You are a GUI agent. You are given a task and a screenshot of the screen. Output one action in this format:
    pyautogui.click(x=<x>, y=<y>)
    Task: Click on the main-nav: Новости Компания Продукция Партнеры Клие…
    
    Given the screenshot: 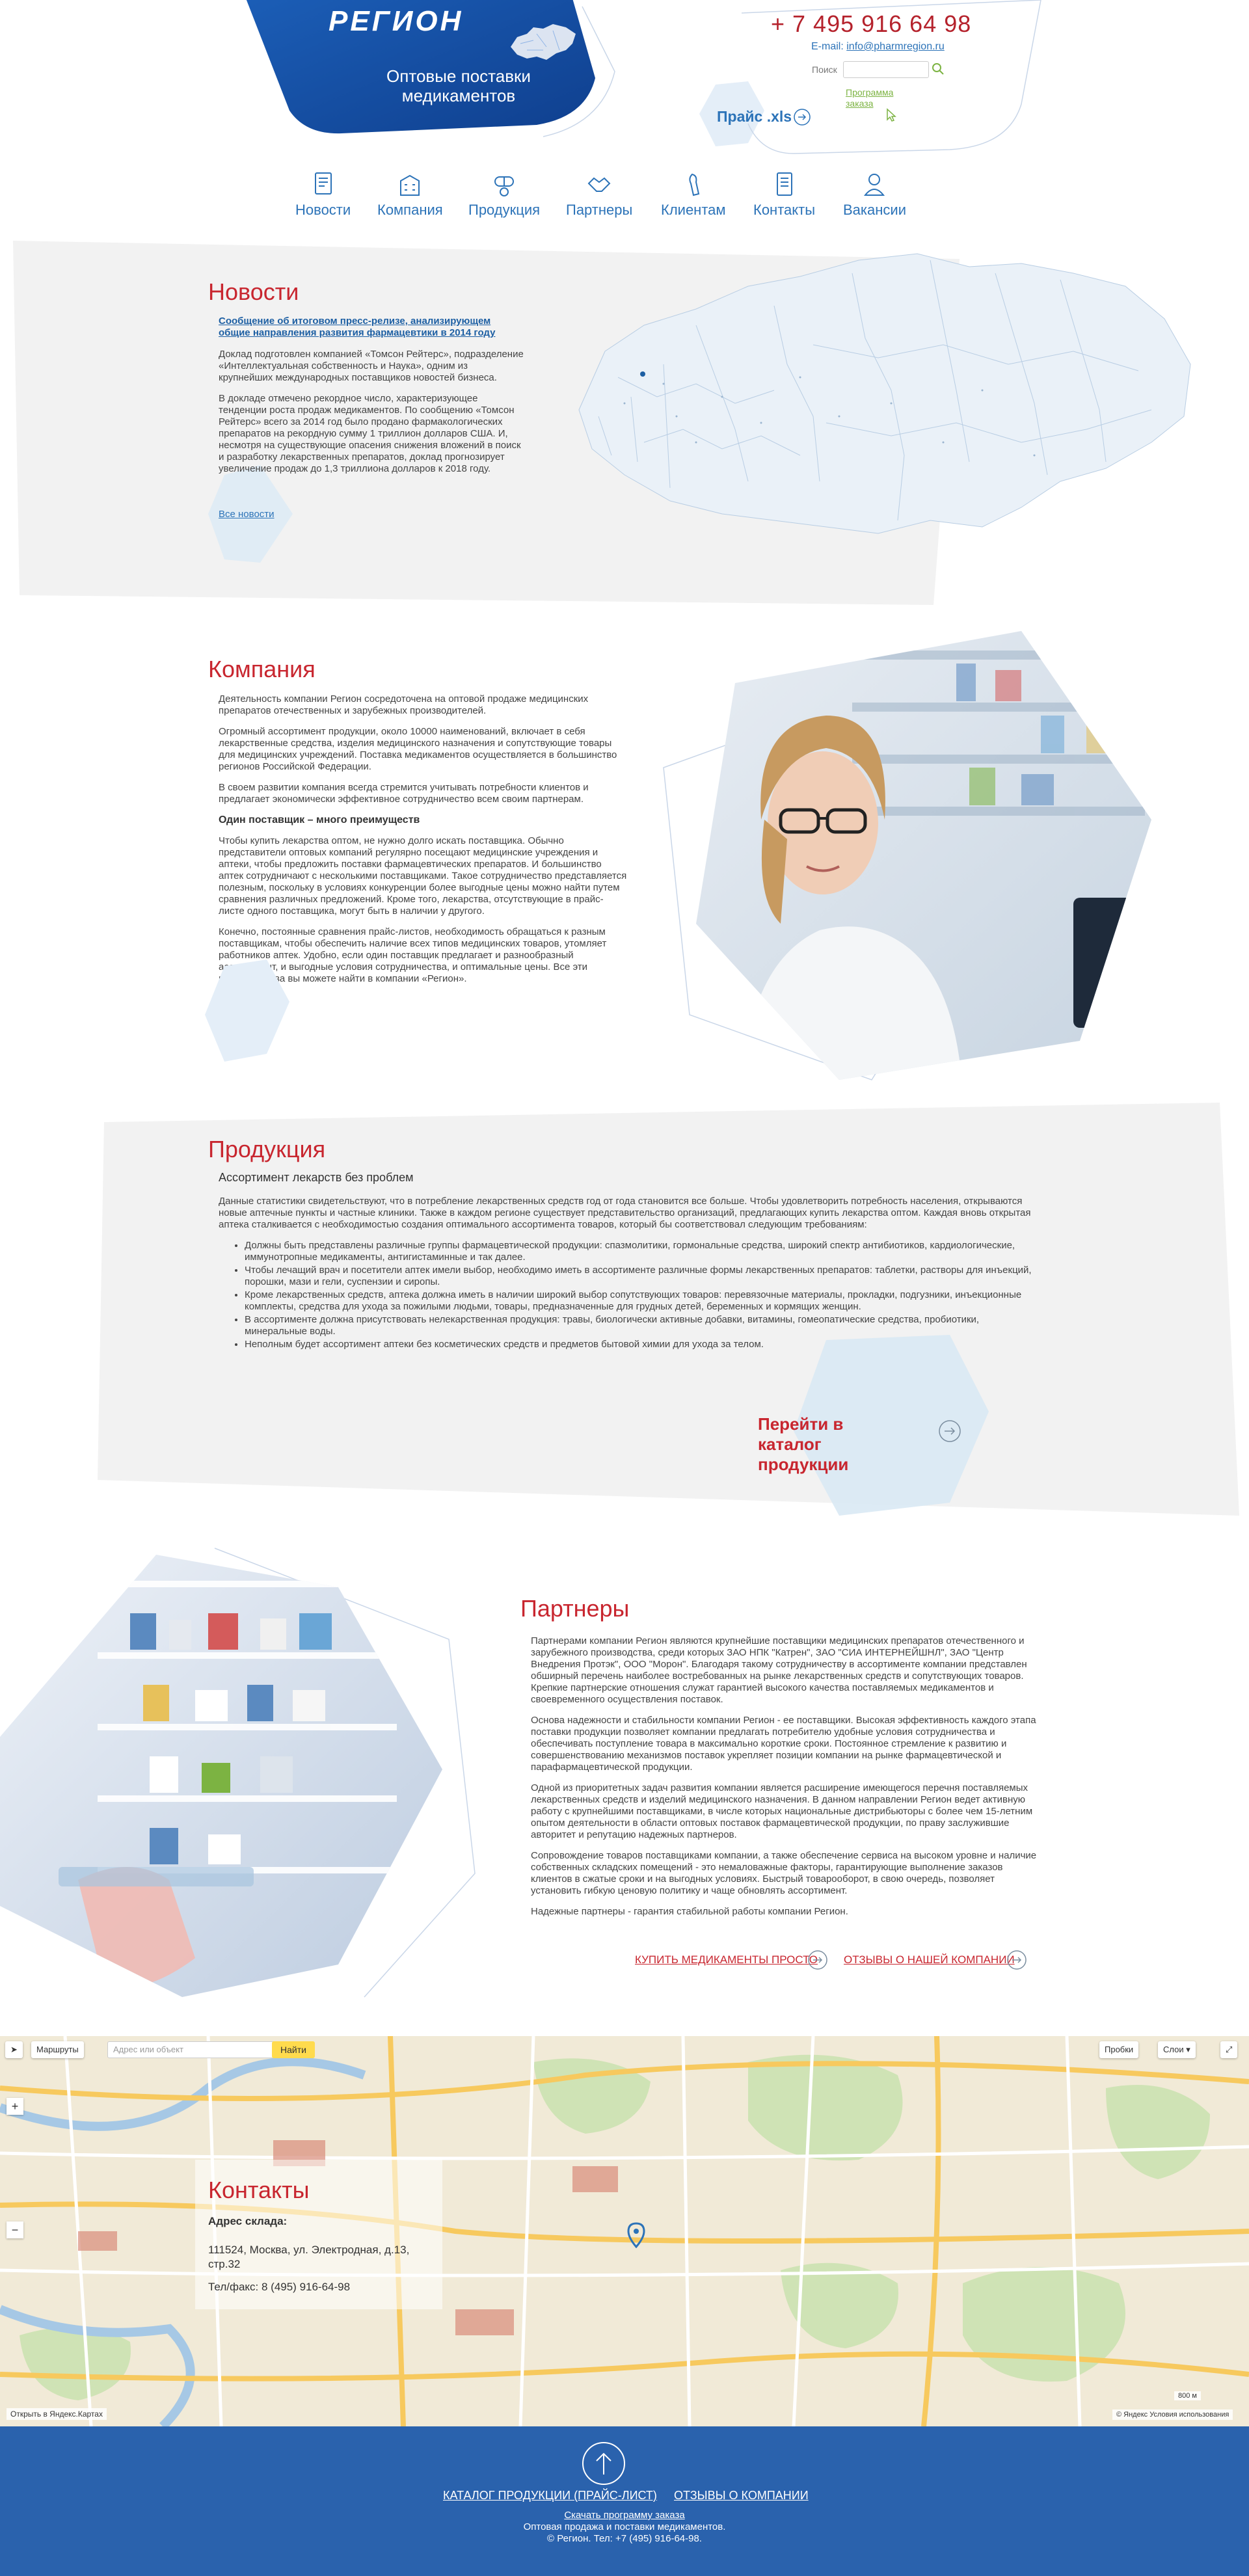 What is the action you would take?
    pyautogui.click(x=618, y=196)
    